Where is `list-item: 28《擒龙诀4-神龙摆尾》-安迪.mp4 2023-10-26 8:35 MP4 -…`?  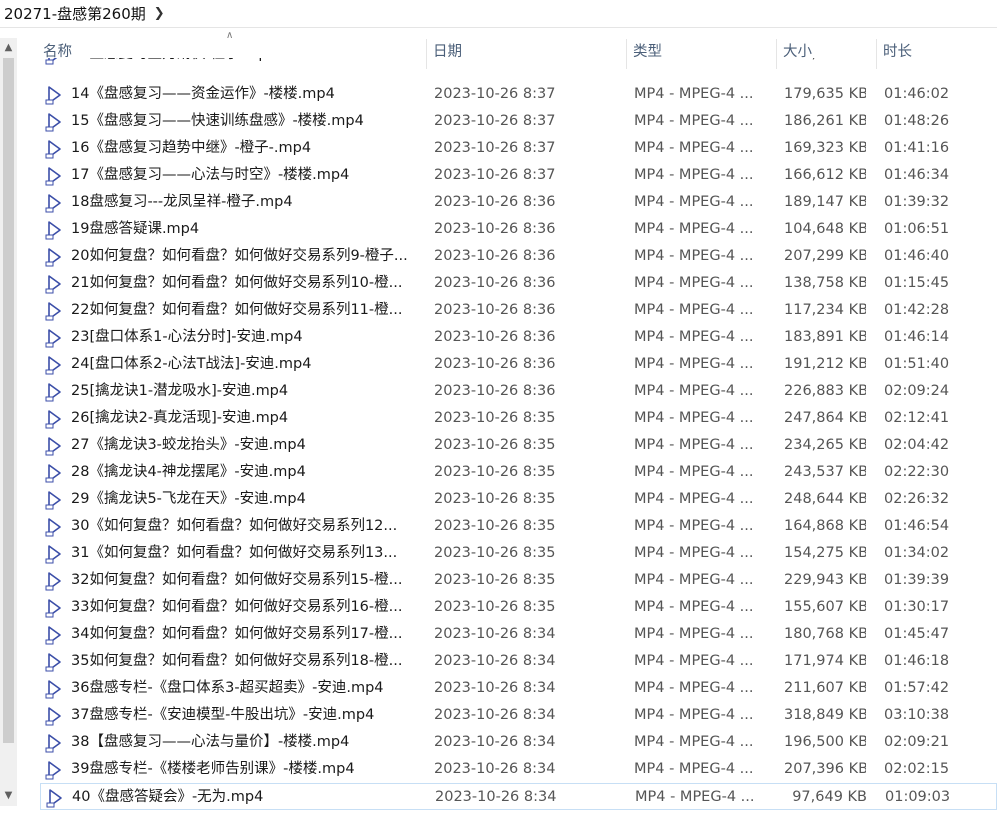
list-item: 28《擒龙诀4-神龙摆尾》-安迪.mp4 2023-10-26 8:35 MP4 -… is located at coordinates (518, 472).